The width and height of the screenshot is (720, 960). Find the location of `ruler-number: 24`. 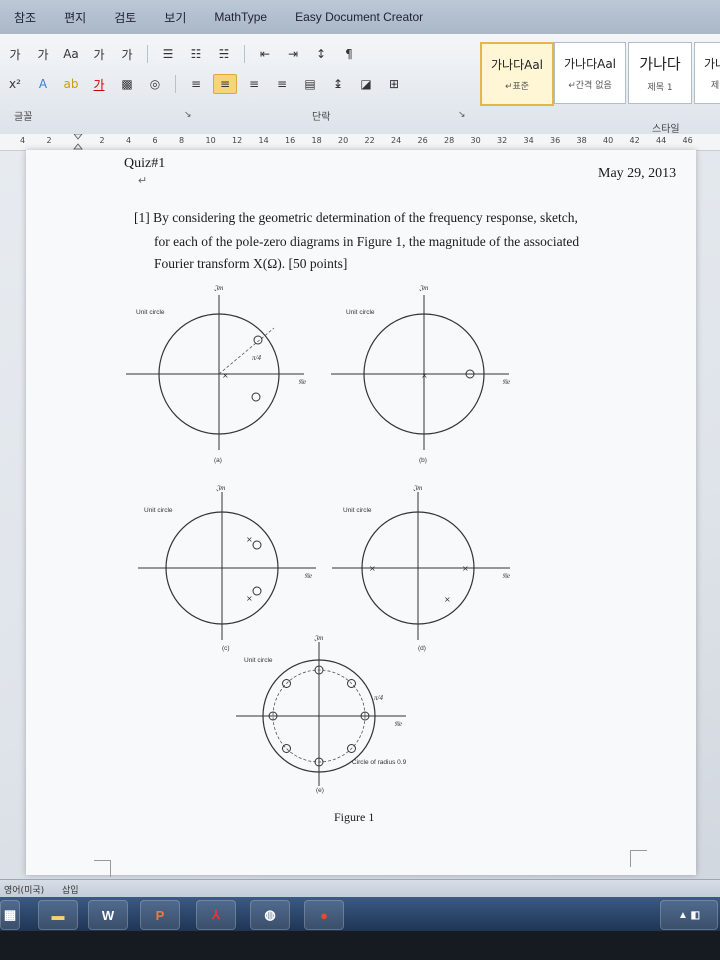

ruler-number: 24 is located at coordinates (396, 140).